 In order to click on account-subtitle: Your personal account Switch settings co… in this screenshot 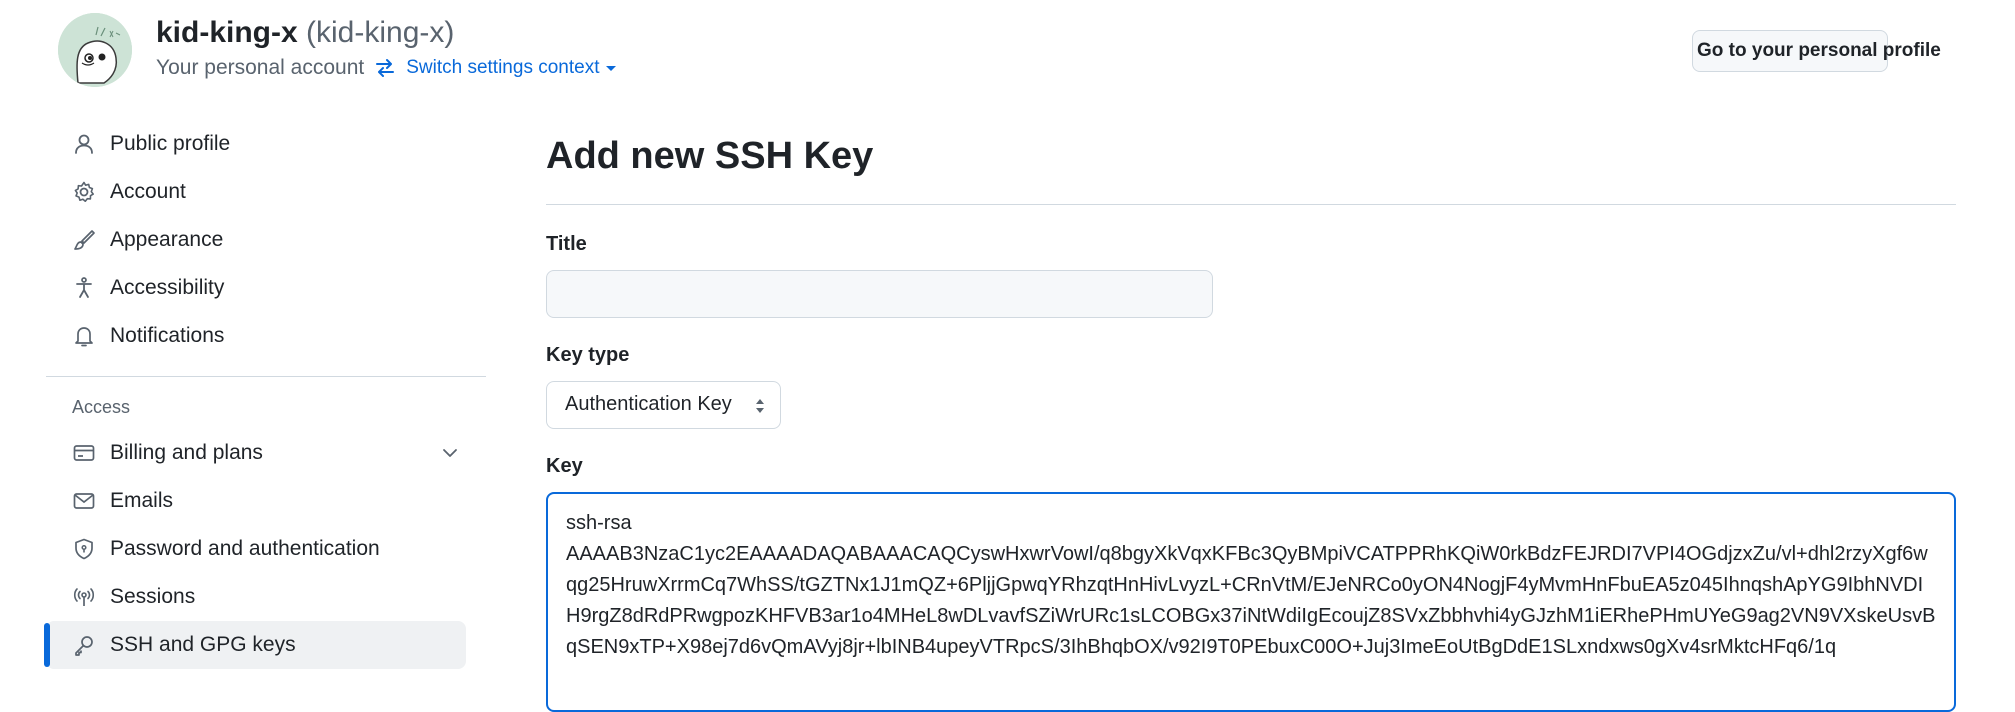, I will do `click(386, 68)`.